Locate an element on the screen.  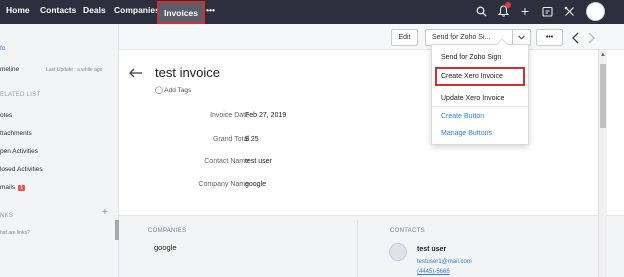
field-value-grand-total: $ 25 is located at coordinates (252, 139).